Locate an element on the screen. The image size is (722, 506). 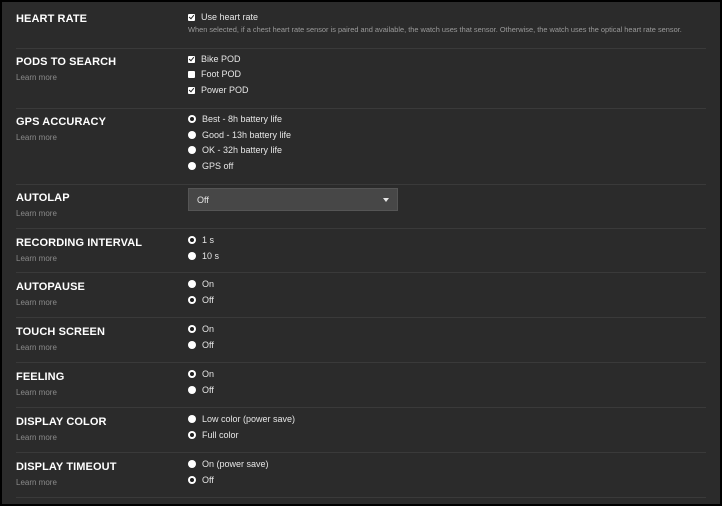
autolap-select: Off is located at coordinates (293, 199).